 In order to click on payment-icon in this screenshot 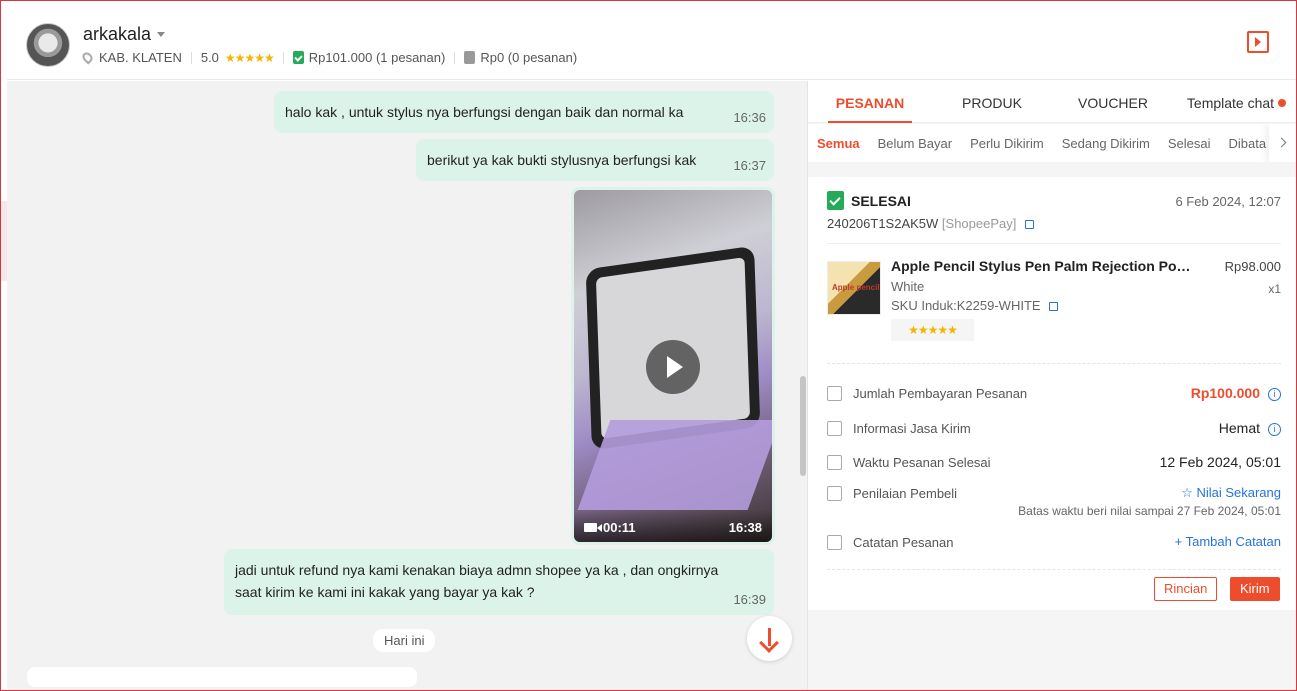, I will do `click(834, 393)`.